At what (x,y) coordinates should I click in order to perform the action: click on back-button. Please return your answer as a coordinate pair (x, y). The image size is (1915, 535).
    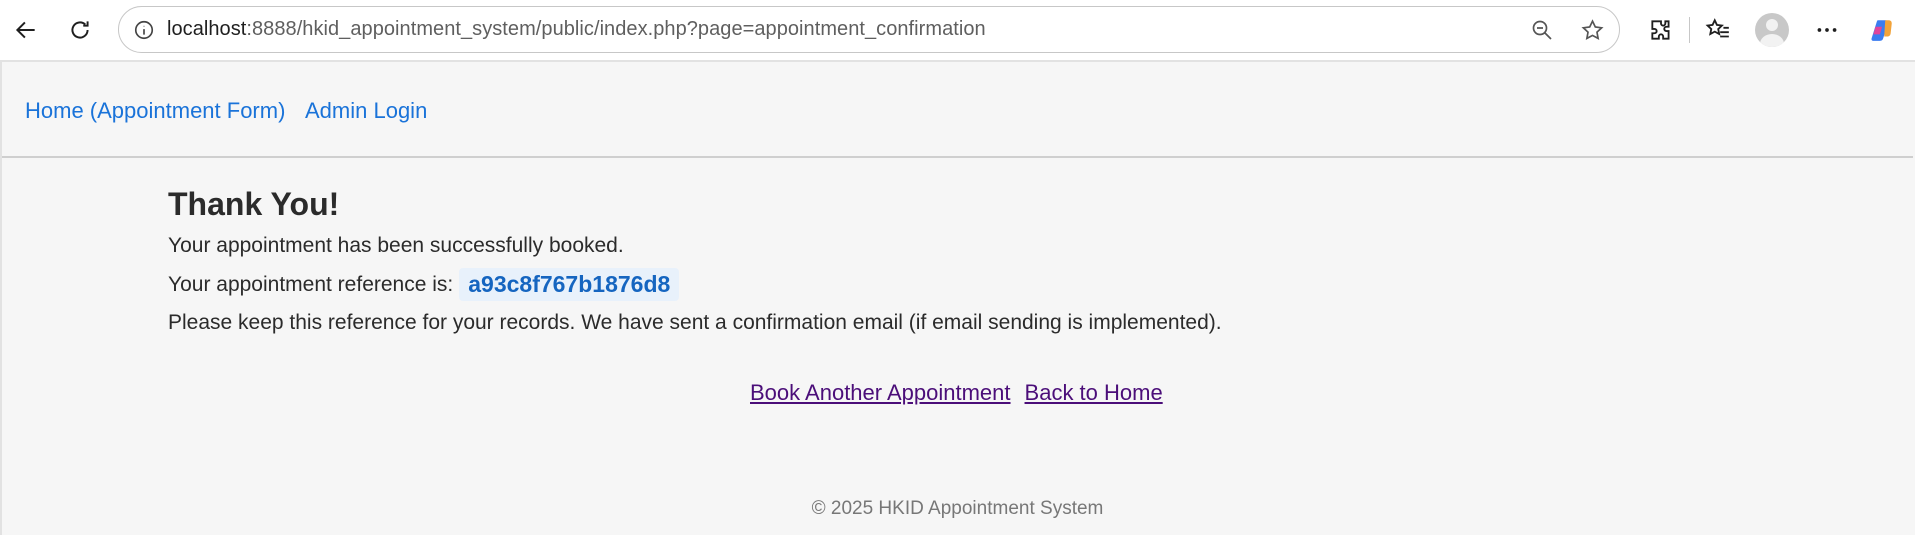
    Looking at the image, I should click on (26, 30).